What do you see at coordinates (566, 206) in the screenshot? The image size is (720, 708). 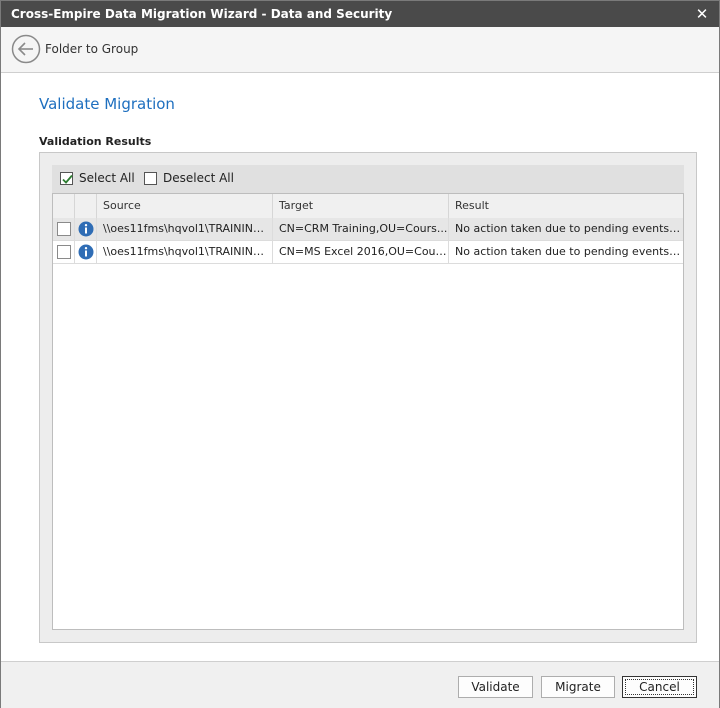 I see `column-header-result: Result` at bounding box center [566, 206].